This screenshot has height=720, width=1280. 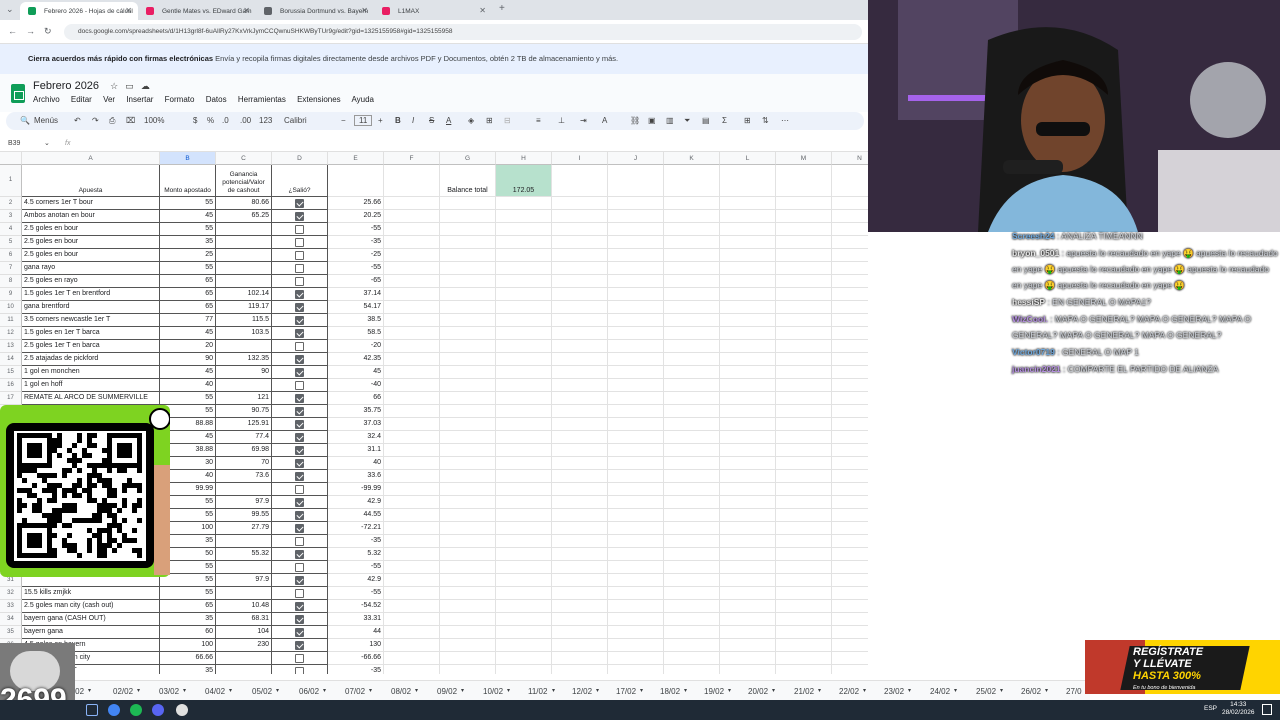 I want to click on menu-formato: Formato, so click(x=180, y=99).